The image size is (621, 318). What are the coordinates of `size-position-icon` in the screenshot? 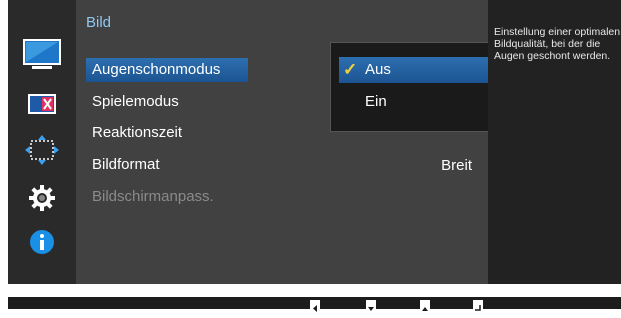 It's located at (42, 150).